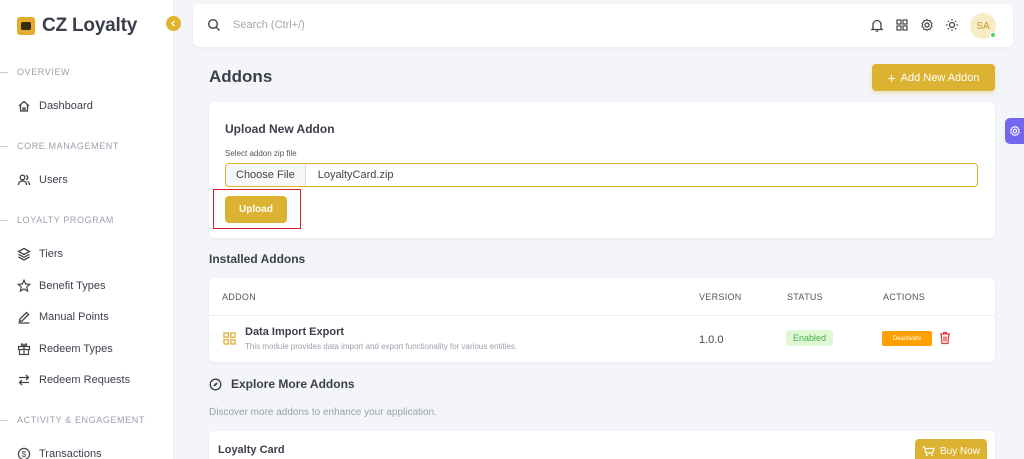 Image resolution: width=1024 pixels, height=459 pixels. I want to click on explore-addons-title: Explore More Addons, so click(293, 384).